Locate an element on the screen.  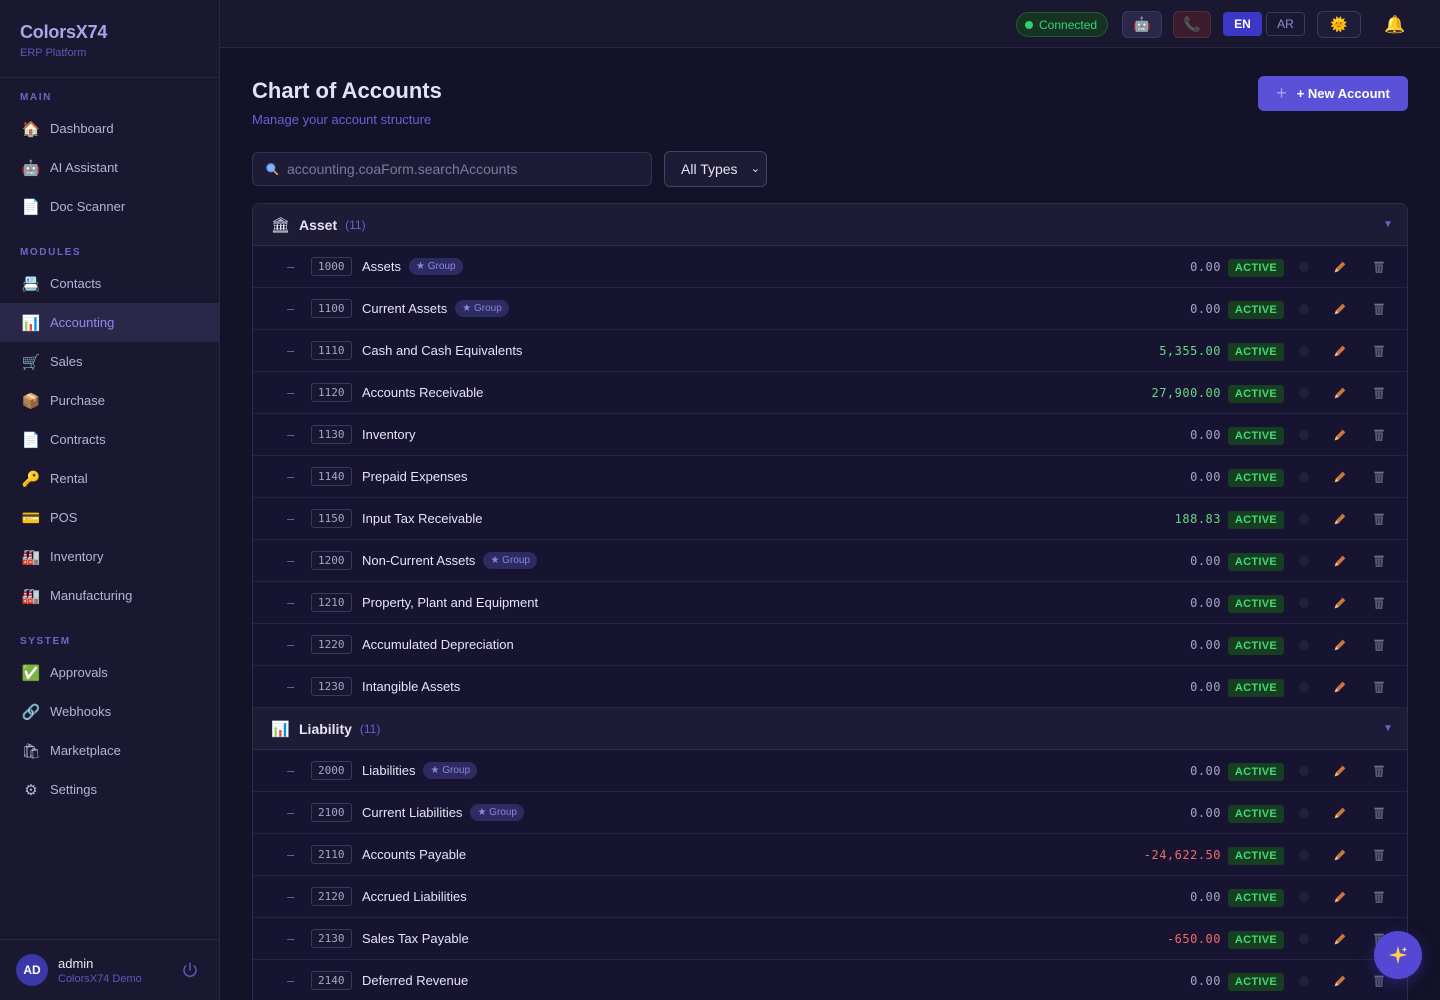
sidebar-item-ai-assistant: 🤖 AI Assistant is located at coordinates (109, 167).